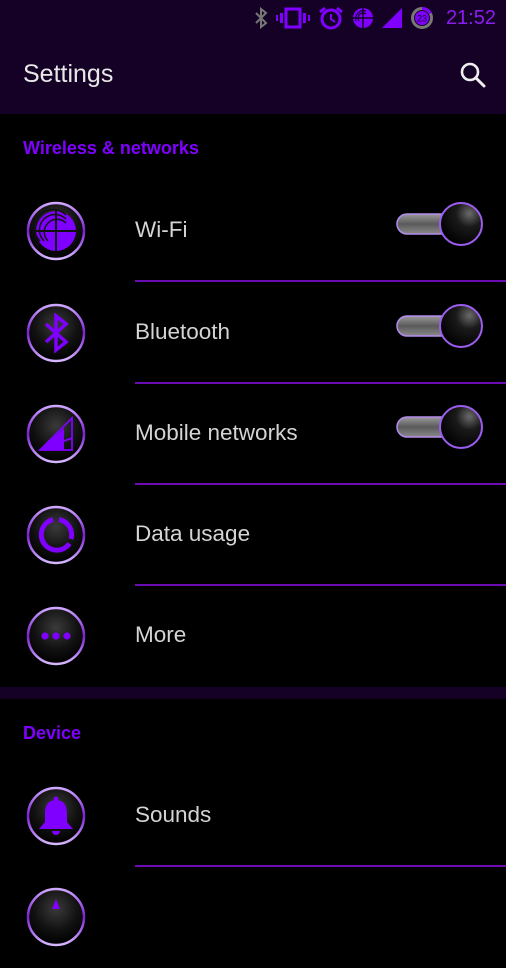  Describe the element at coordinates (253, 18) in the screenshot. I see `status-bar: 23 21:52` at that location.